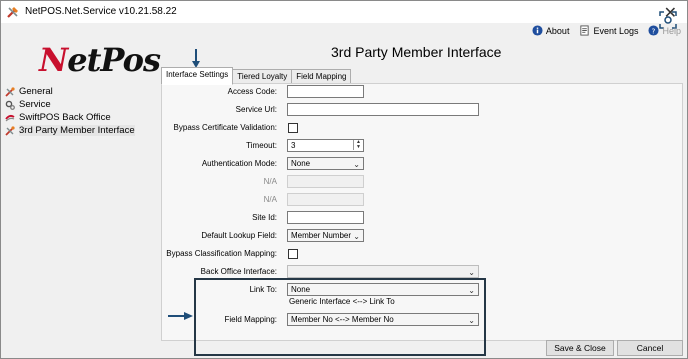  What do you see at coordinates (252, 91) in the screenshot?
I see `access-code-label: Access Code:` at bounding box center [252, 91].